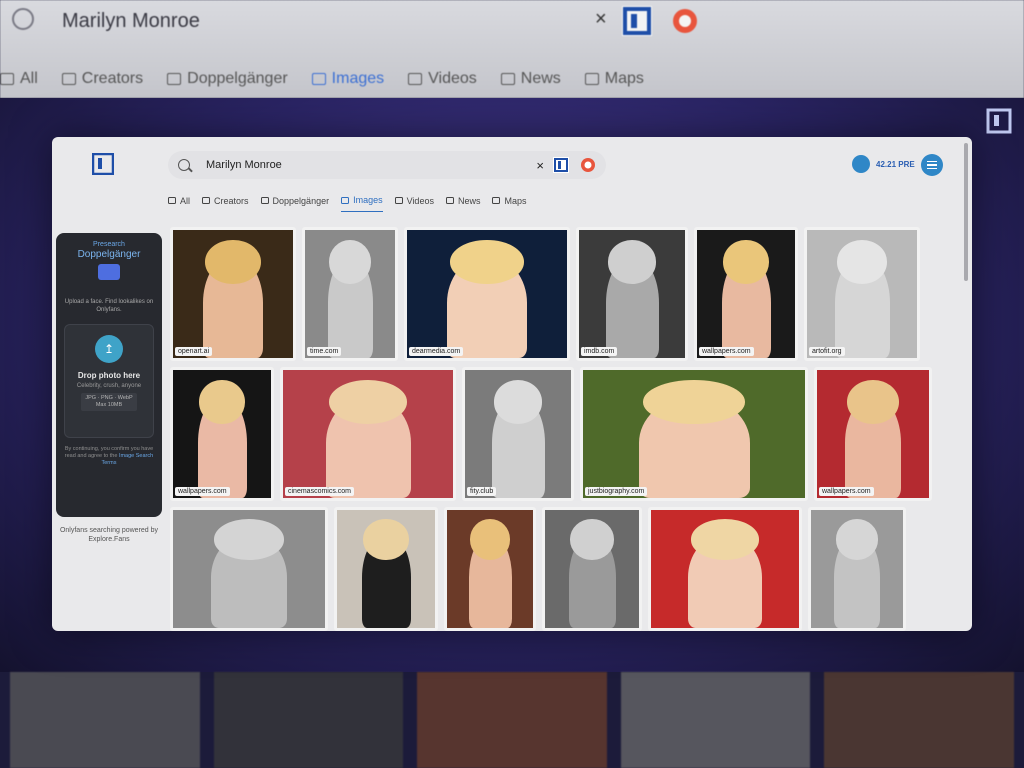  Describe the element at coordinates (368, 434) in the screenshot. I see `image-result: cinemascomics.com` at that location.